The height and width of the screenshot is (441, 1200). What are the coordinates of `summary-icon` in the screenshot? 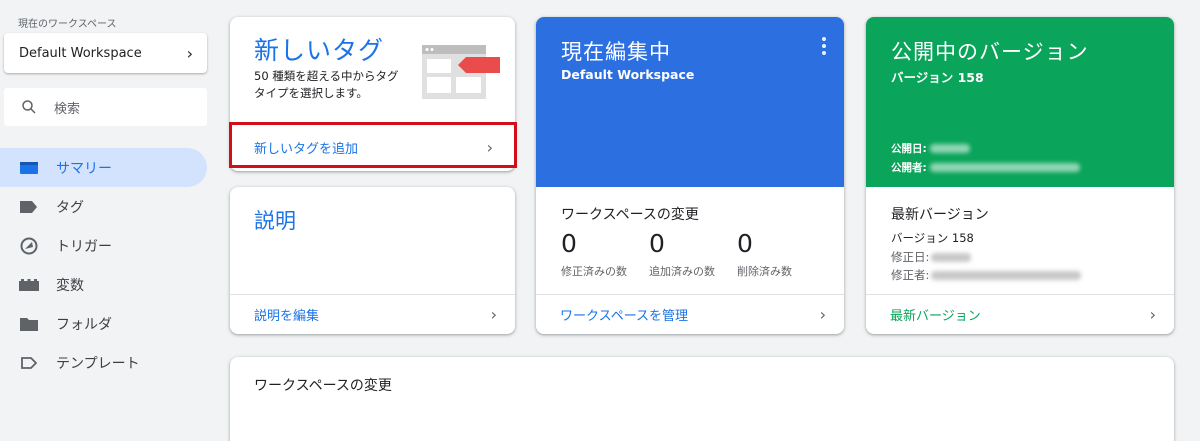 It's located at (29, 168).